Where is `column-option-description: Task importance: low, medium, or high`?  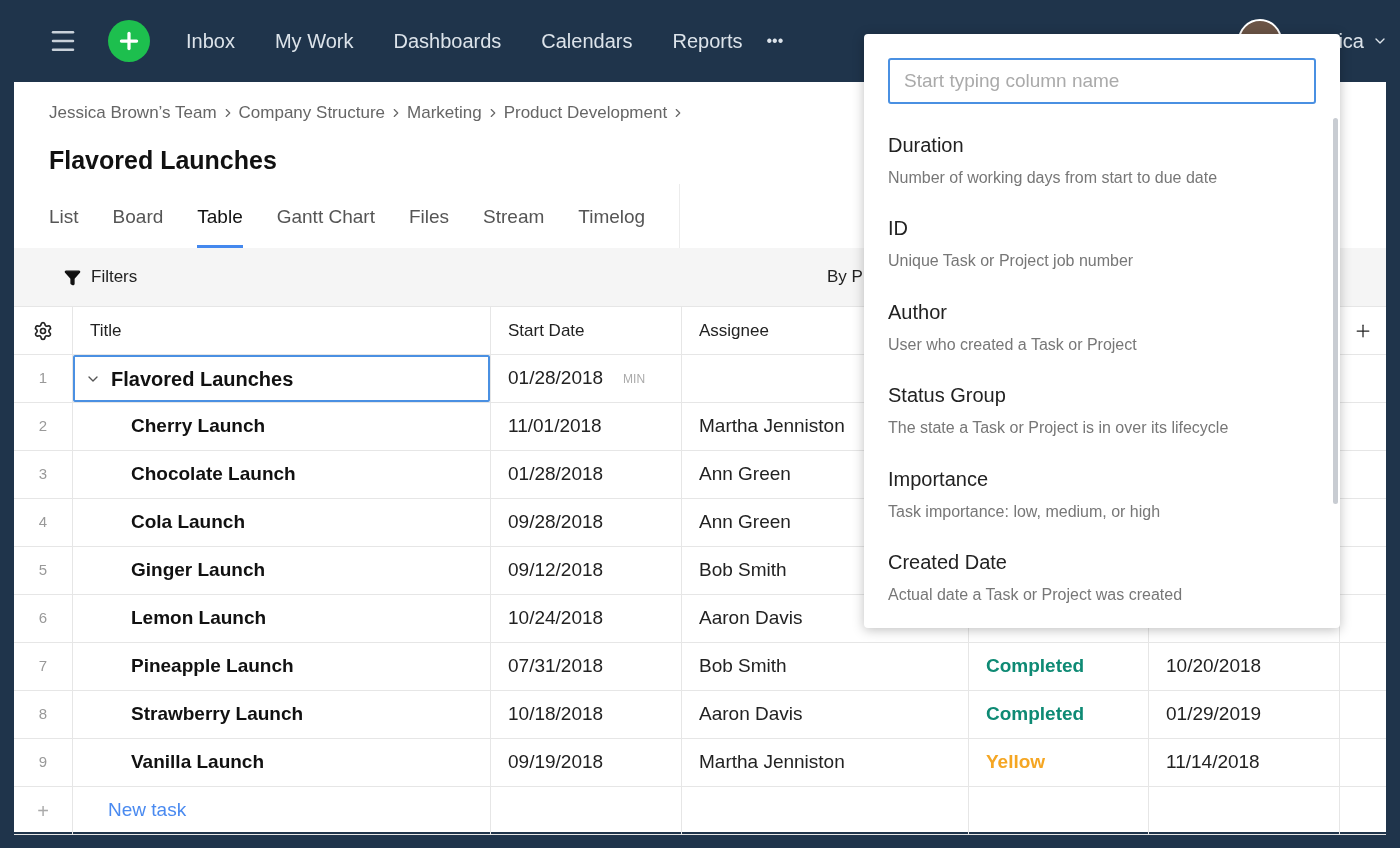
column-option-description: Task importance: low, medium, or high is located at coordinates (1025, 511).